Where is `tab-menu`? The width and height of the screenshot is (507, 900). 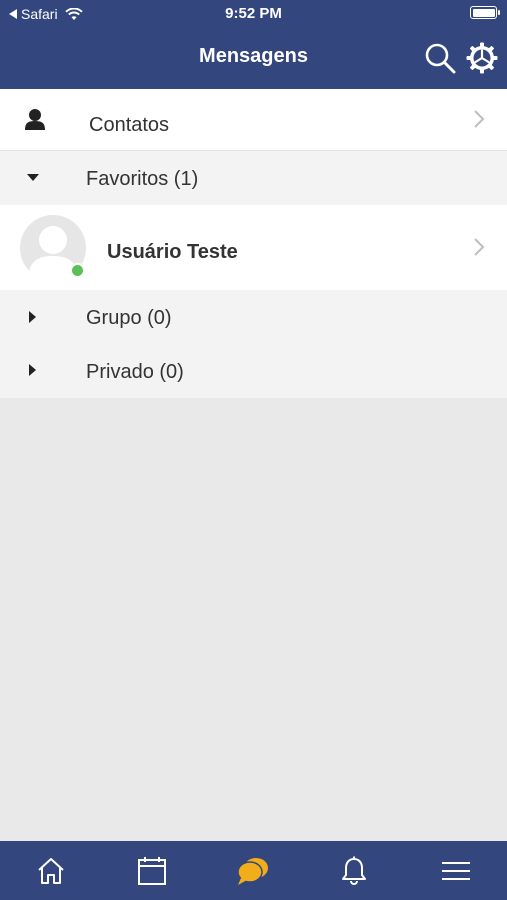
tab-menu is located at coordinates (456, 870).